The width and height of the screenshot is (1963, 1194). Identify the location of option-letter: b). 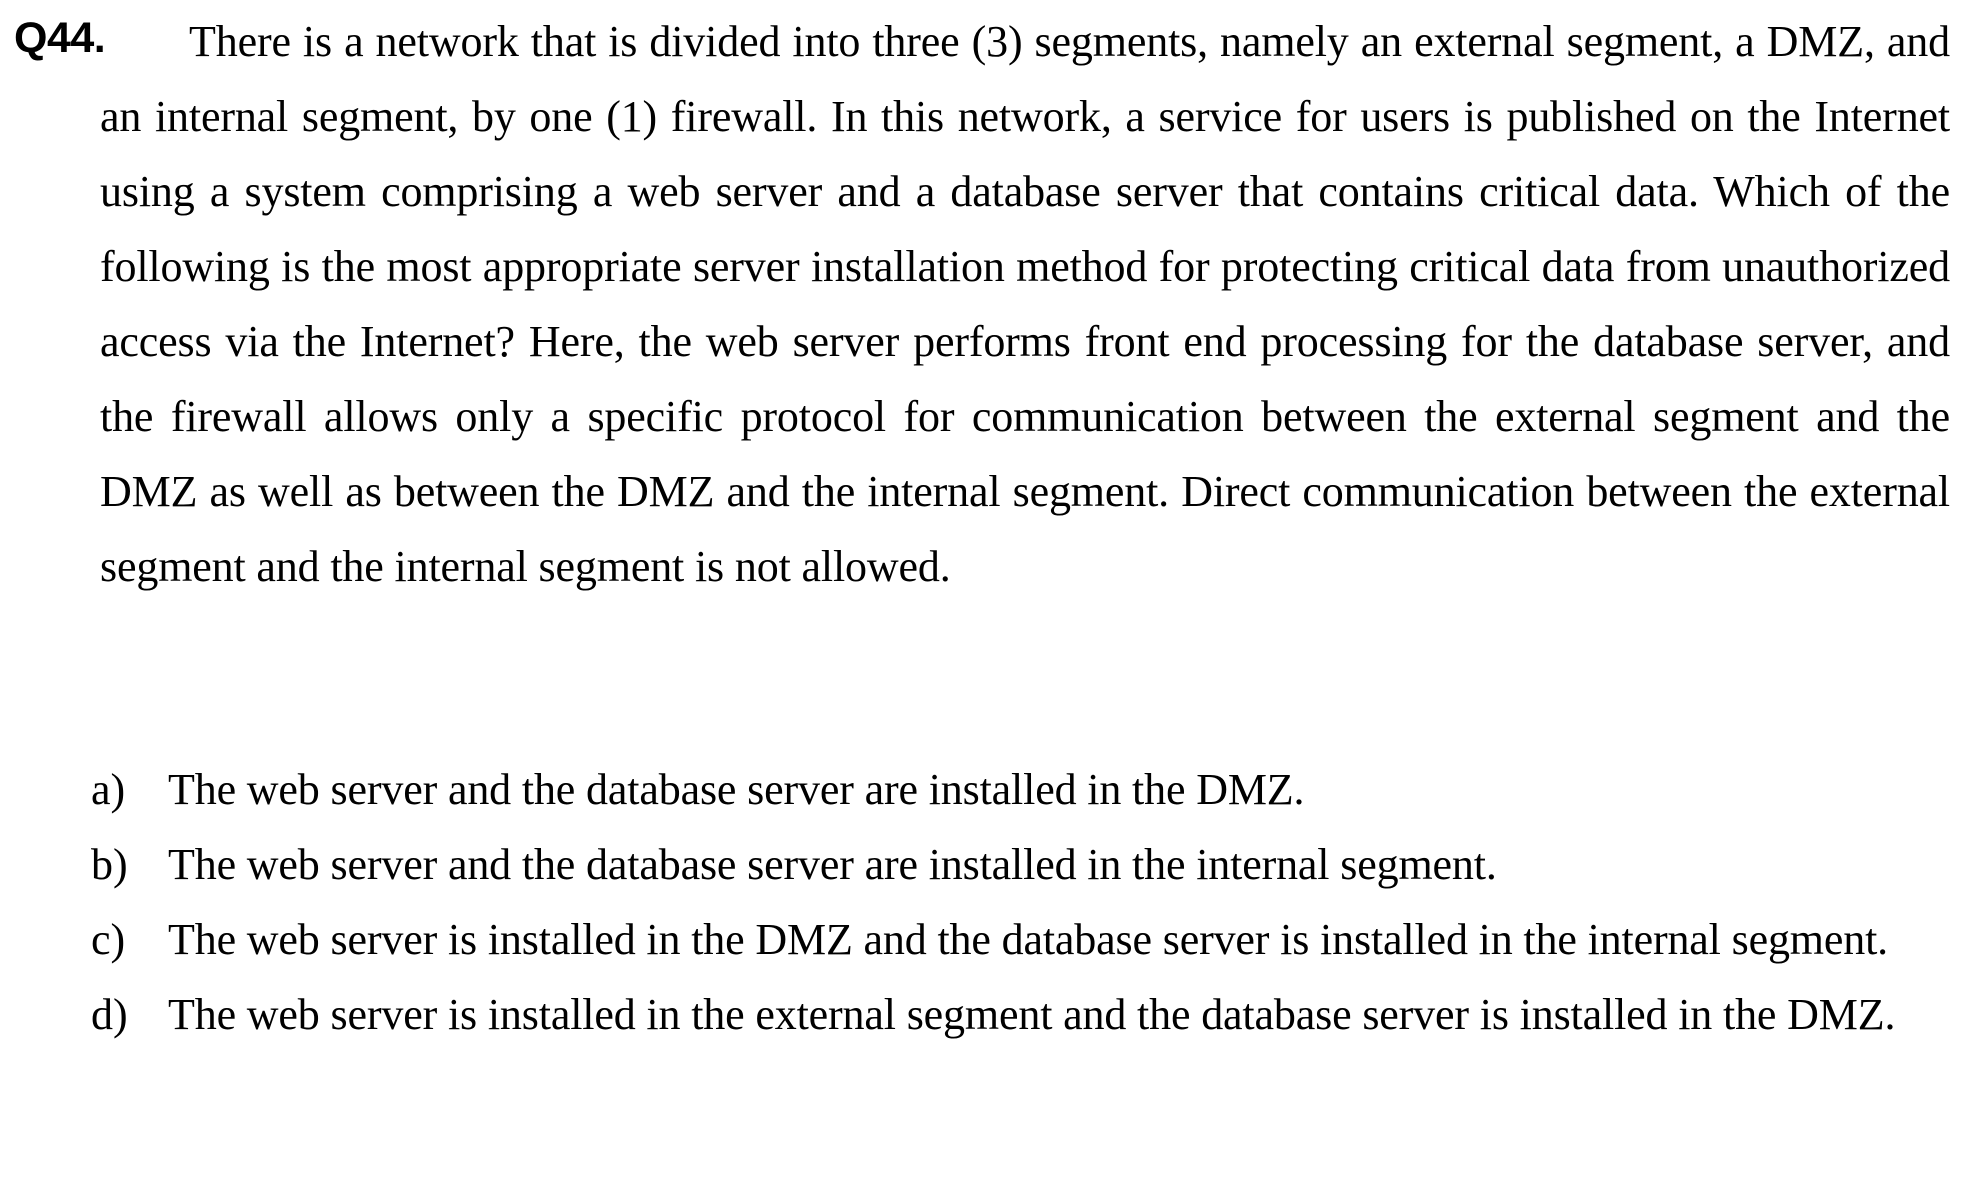
(109, 864).